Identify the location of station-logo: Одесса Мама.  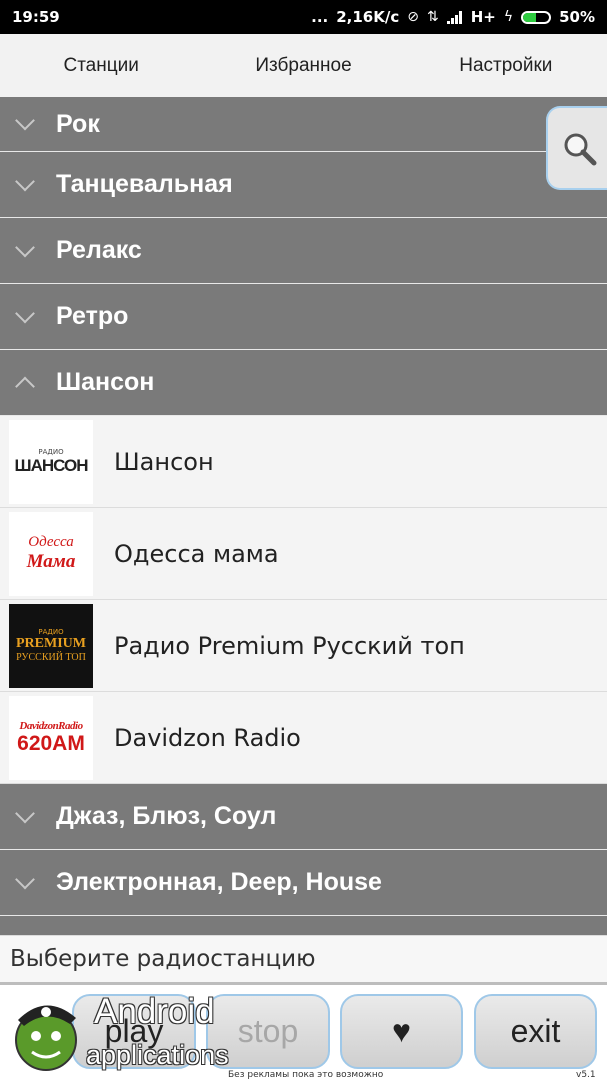
(51, 553).